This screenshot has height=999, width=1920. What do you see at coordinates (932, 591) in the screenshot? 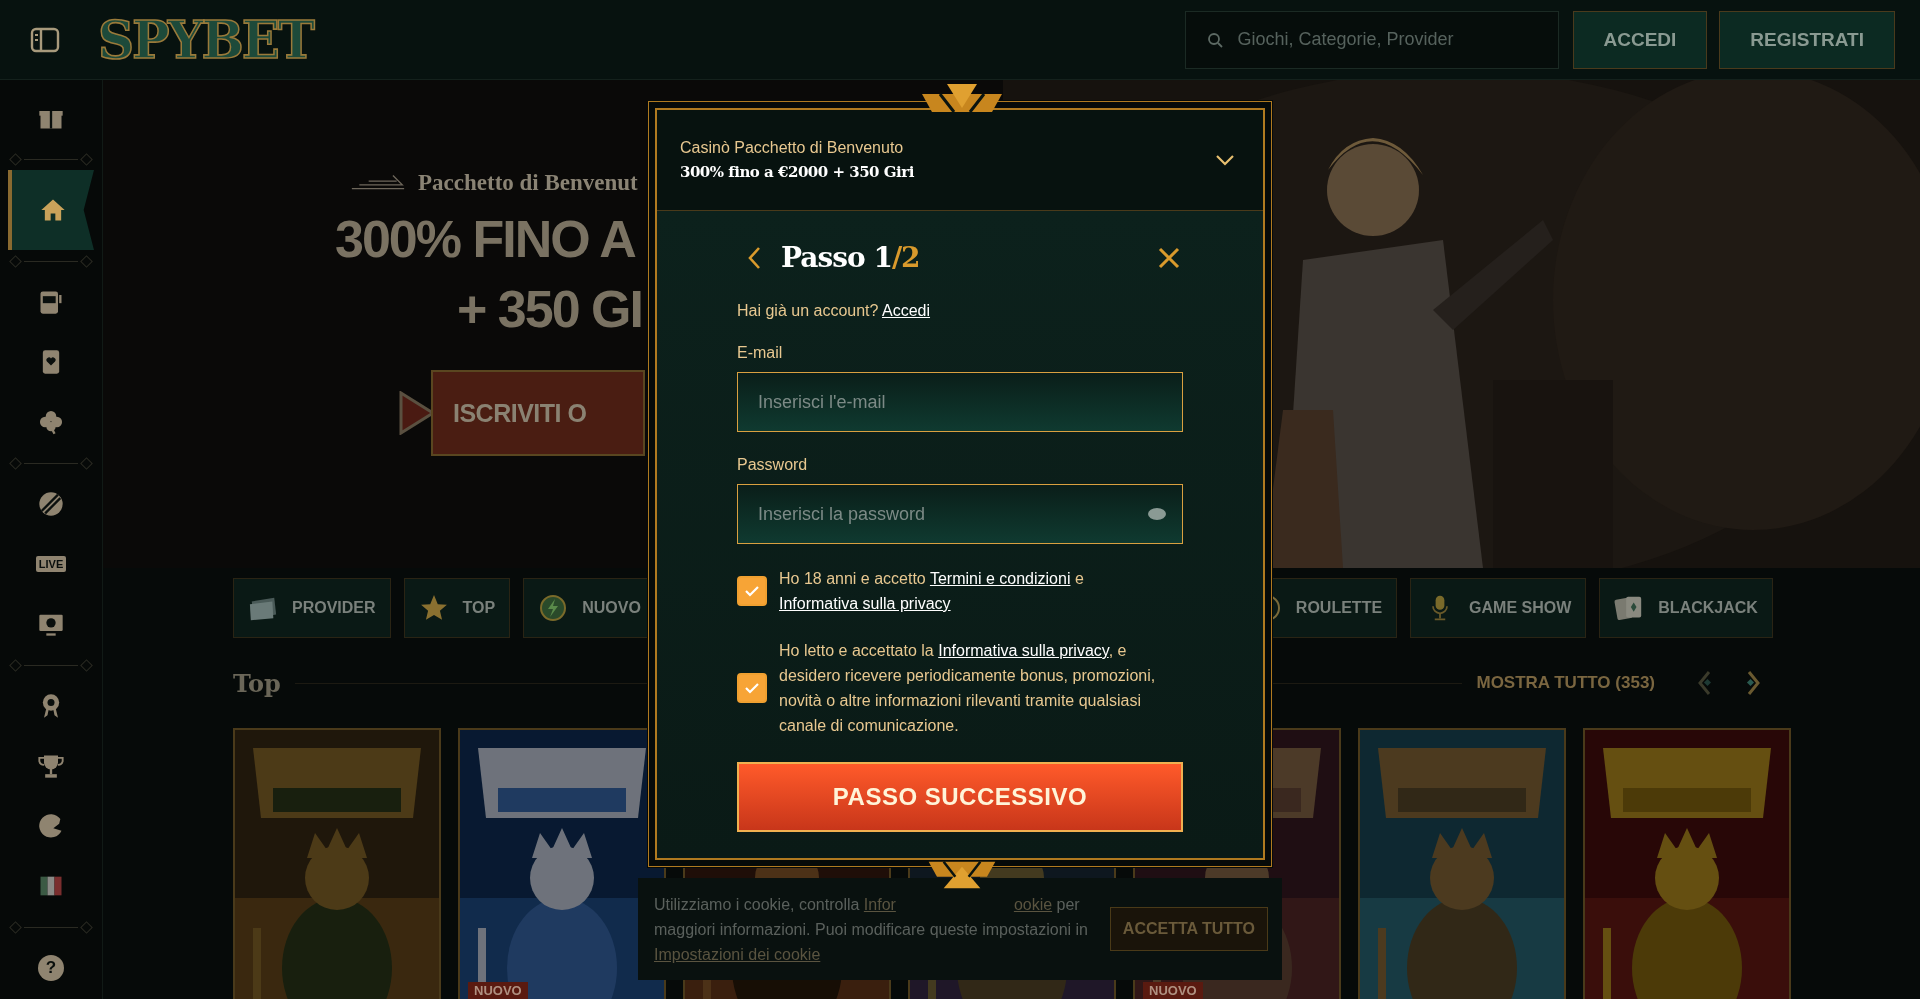
I see `consent-text: Ho 18 anni e accetto Termini e condizioni e Informativa sulla privacy` at bounding box center [932, 591].